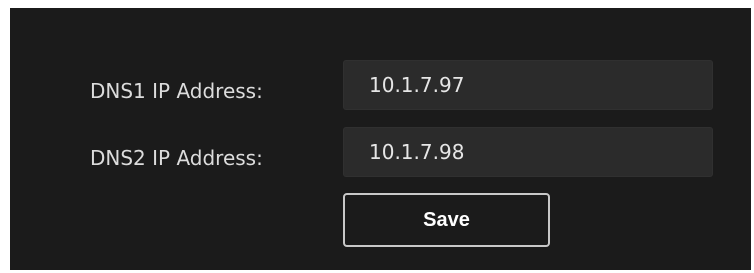  Describe the element at coordinates (528, 152) in the screenshot. I see `dns2-ip-field: 10.1.7.98` at that location.